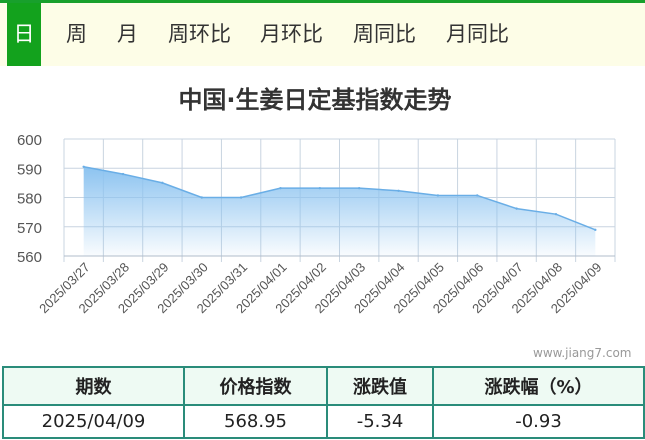 Image resolution: width=645 pixels, height=440 pixels. What do you see at coordinates (315, 100) in the screenshot?
I see `chart-title: 中国·生姜日定基指数走势` at bounding box center [315, 100].